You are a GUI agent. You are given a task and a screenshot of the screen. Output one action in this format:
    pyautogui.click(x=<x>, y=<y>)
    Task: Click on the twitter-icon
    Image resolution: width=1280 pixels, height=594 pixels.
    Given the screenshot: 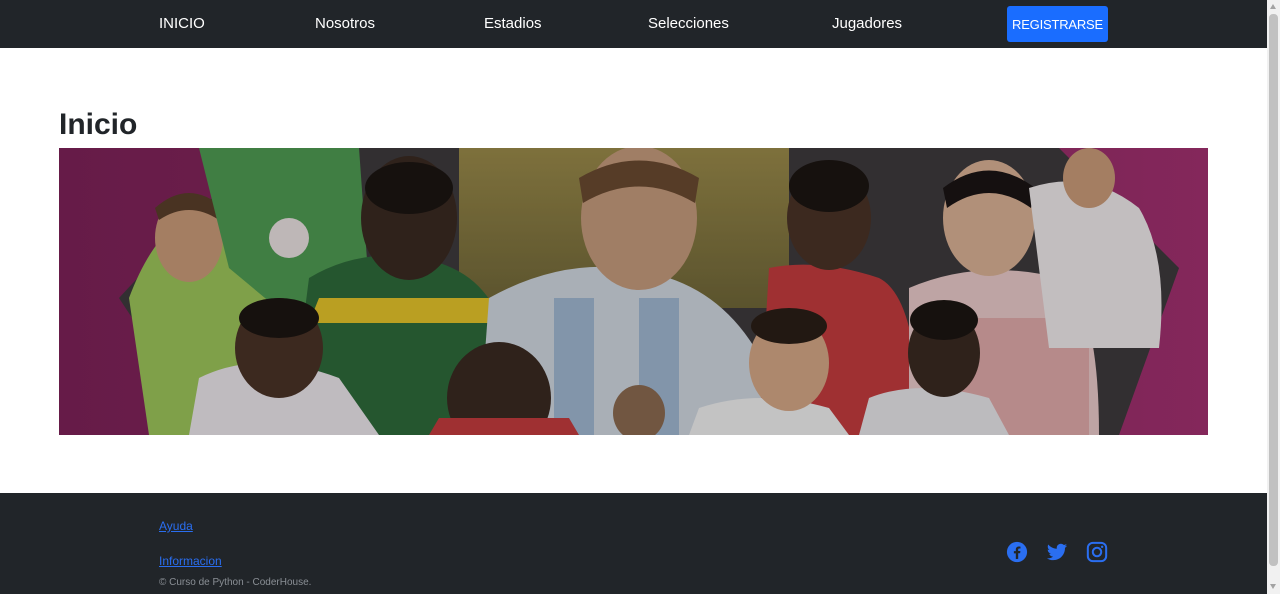 What is the action you would take?
    pyautogui.click(x=1057, y=552)
    